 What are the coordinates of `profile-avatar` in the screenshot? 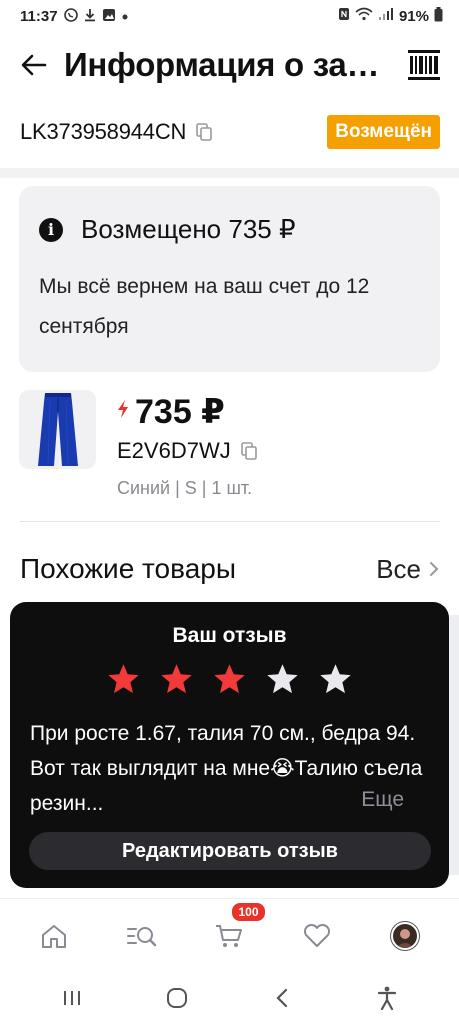 It's located at (405, 935).